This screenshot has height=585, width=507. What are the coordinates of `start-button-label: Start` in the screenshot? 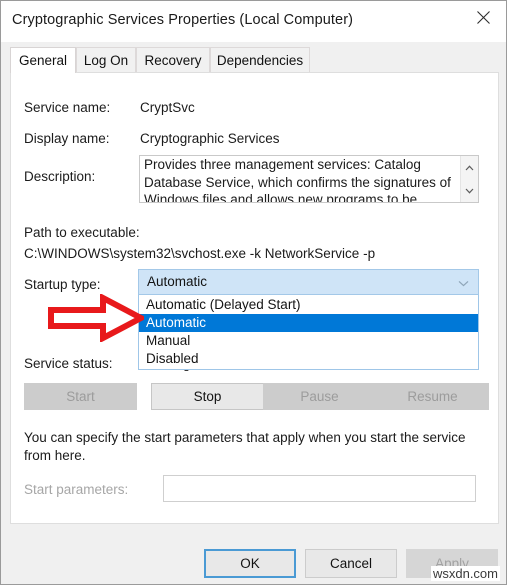 It's located at (80, 396).